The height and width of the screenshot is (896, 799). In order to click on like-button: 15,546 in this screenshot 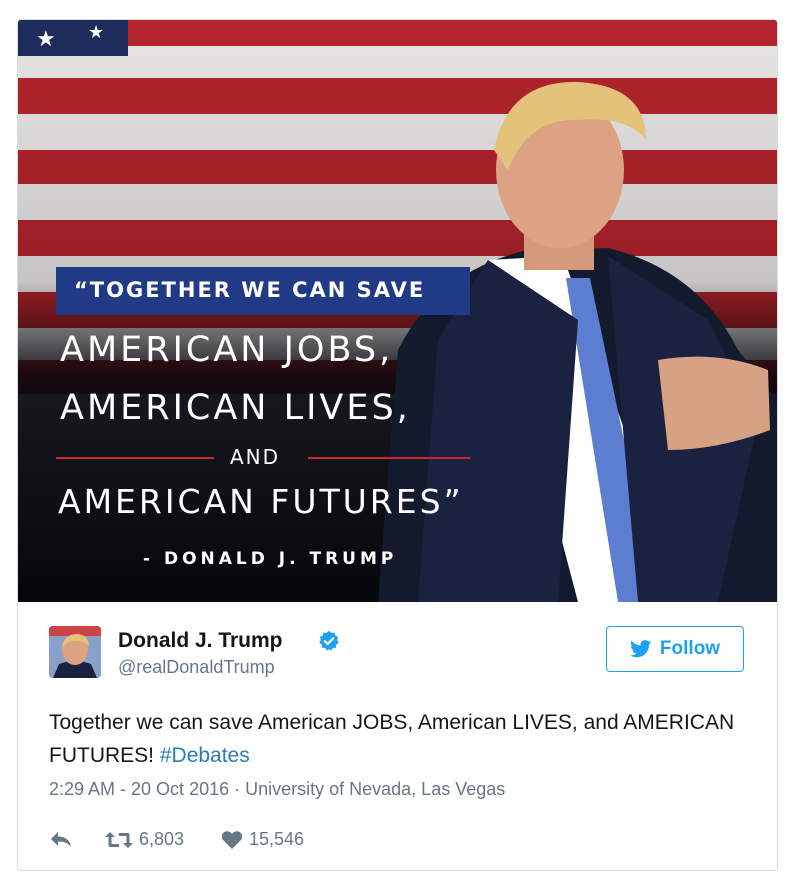, I will do `click(262, 839)`.